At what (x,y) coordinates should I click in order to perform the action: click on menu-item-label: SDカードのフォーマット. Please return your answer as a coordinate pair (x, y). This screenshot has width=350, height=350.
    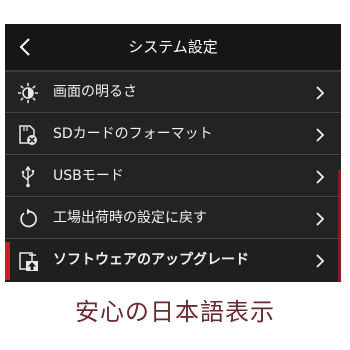
    Looking at the image, I should click on (133, 134).